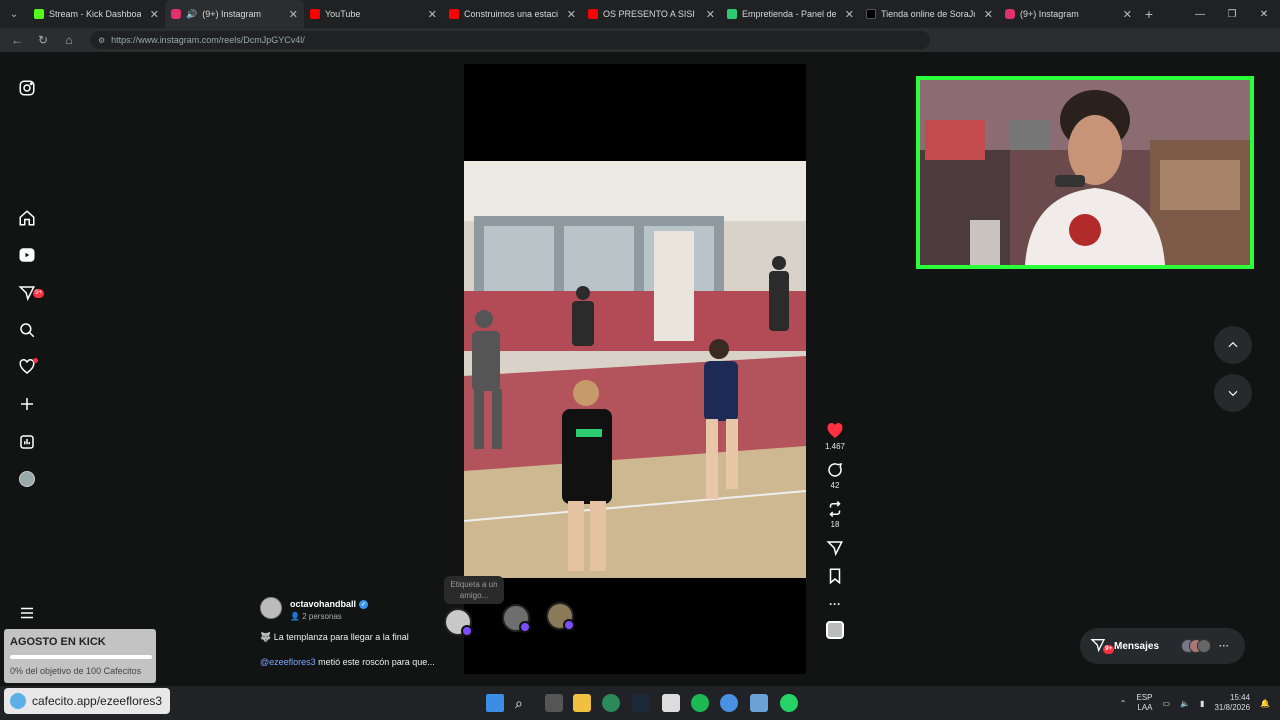 The height and width of the screenshot is (720, 1280). I want to click on tab-youtube: YouTube ✕, so click(373, 14).